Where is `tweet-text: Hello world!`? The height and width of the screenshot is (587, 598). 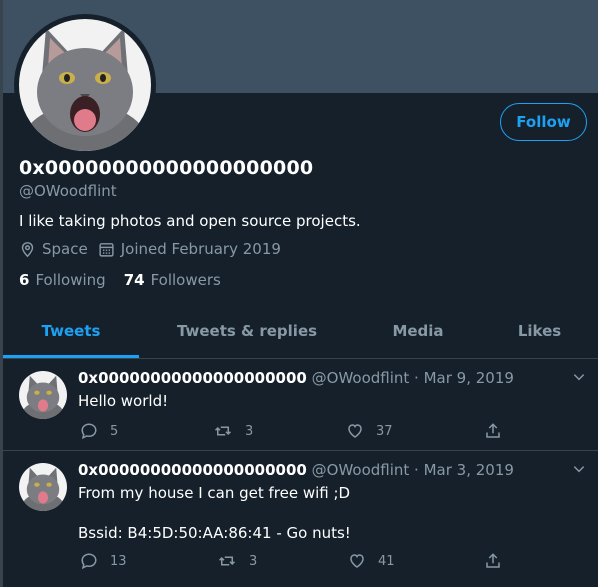
tweet-text: Hello world! is located at coordinates (123, 401).